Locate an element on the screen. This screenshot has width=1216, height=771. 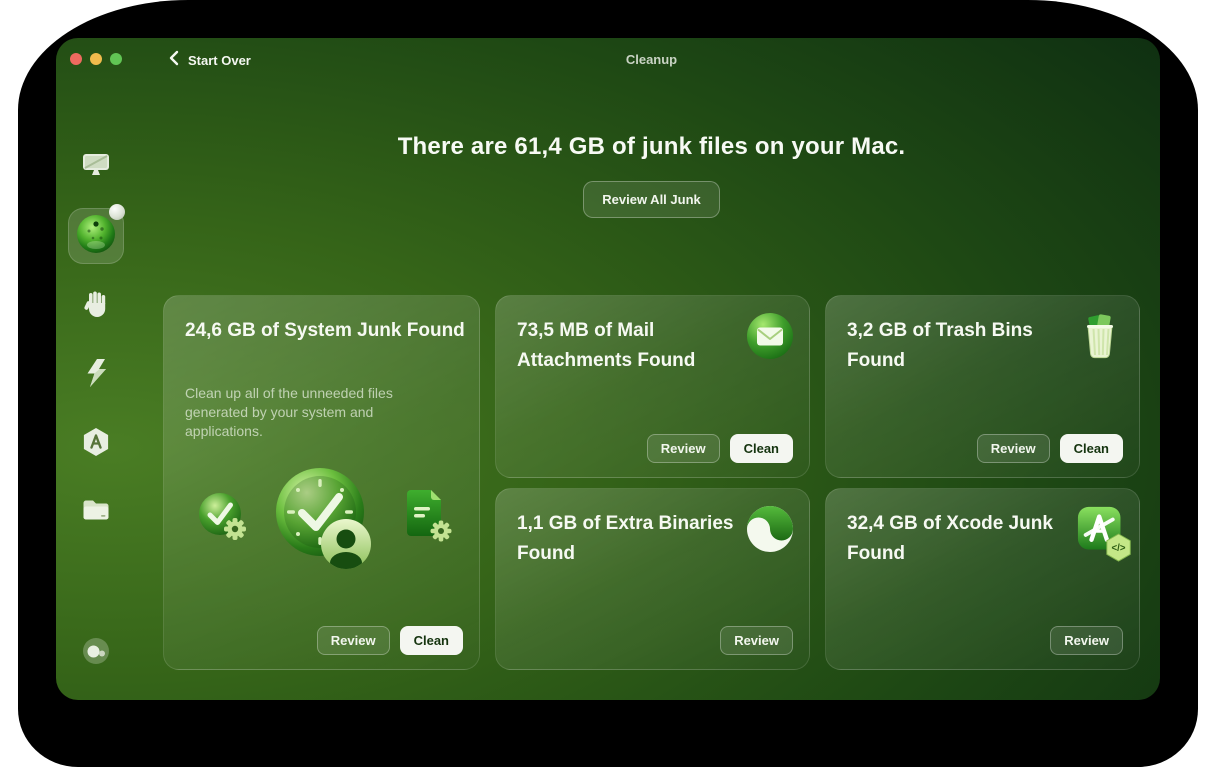
sidebar-item-cleanup-active is located at coordinates (96, 234).